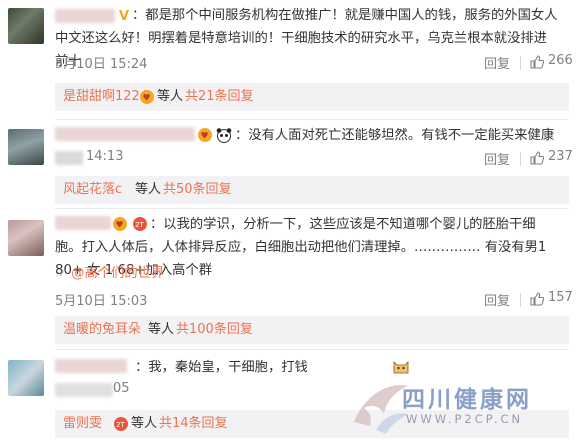 The height and width of the screenshot is (443, 578). Describe the element at coordinates (467, 399) in the screenshot. I see `watermark-title: 四川健康网` at that location.